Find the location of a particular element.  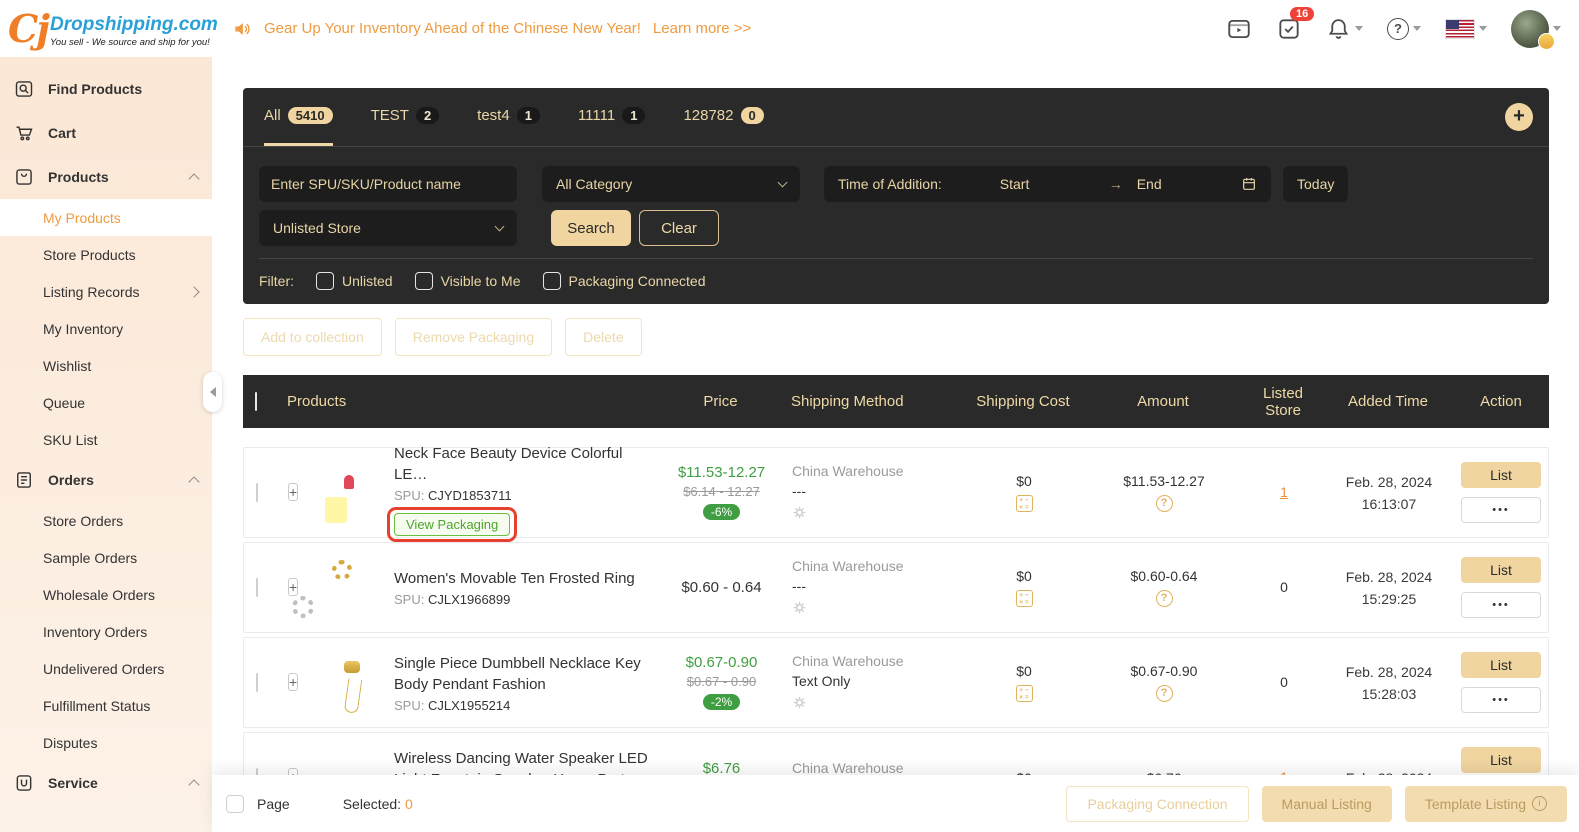

sidebar-item-fulfillment-status: Fulfillment Status is located at coordinates (106, 705).